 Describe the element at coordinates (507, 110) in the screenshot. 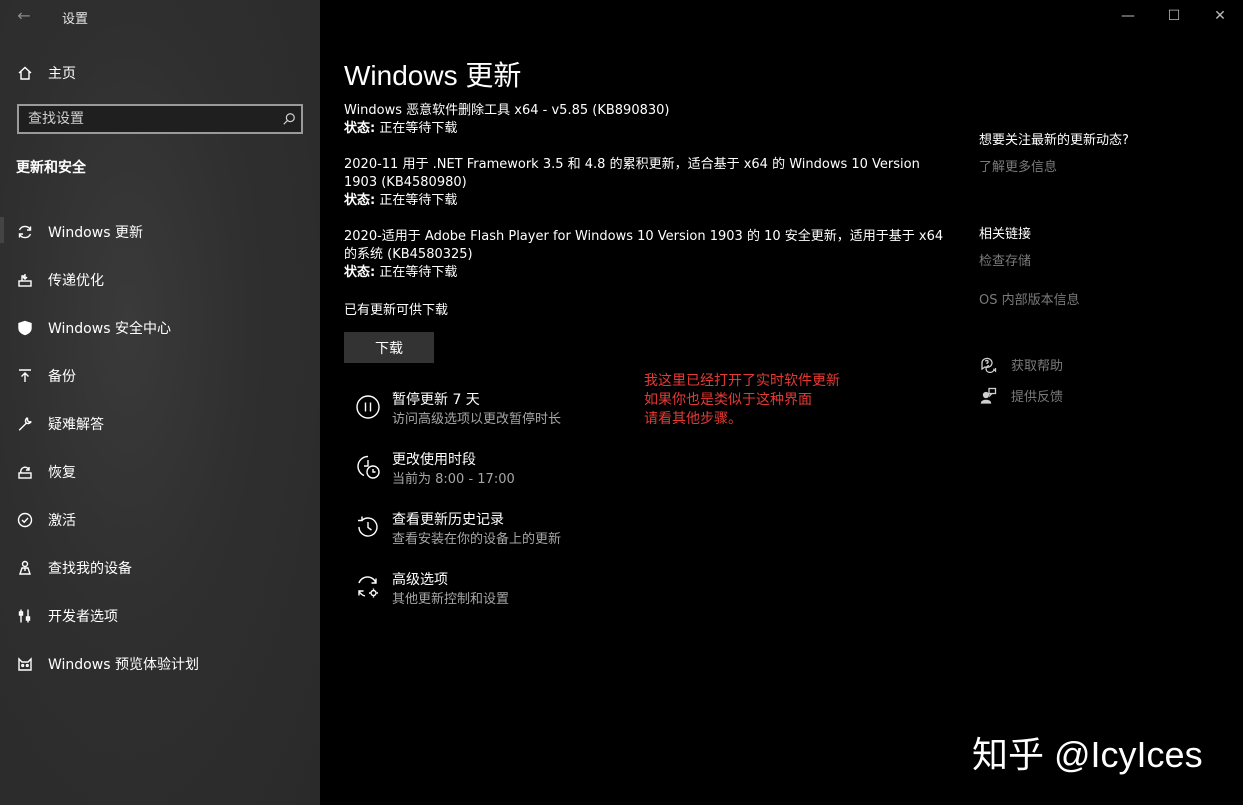

I see `update-name: Windows 恶意软件删除工具 x64 - v5.85 (KB890830)` at that location.